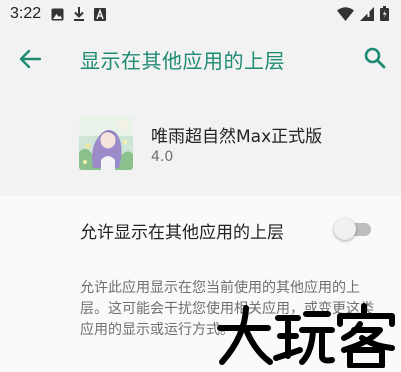  What do you see at coordinates (57, 14) in the screenshot?
I see `image-icon` at bounding box center [57, 14].